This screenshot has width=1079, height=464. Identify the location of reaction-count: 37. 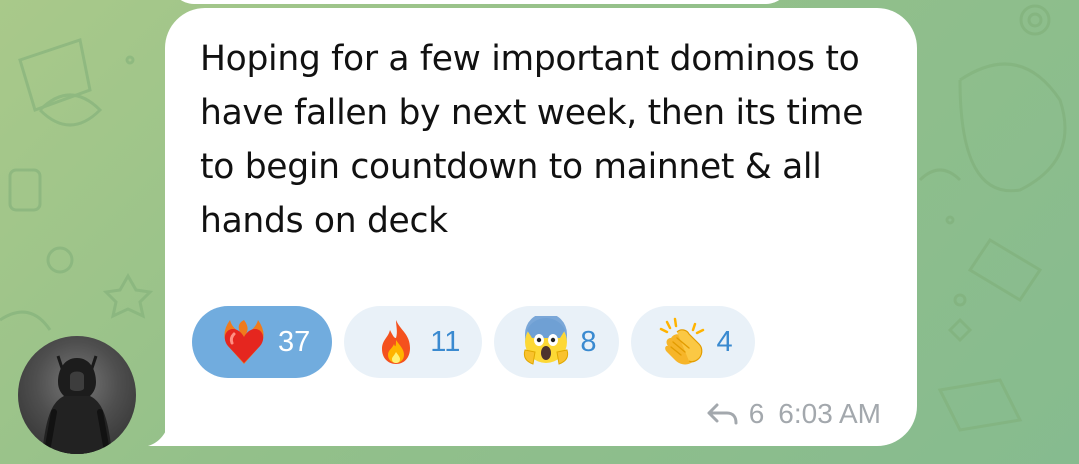
(294, 341).